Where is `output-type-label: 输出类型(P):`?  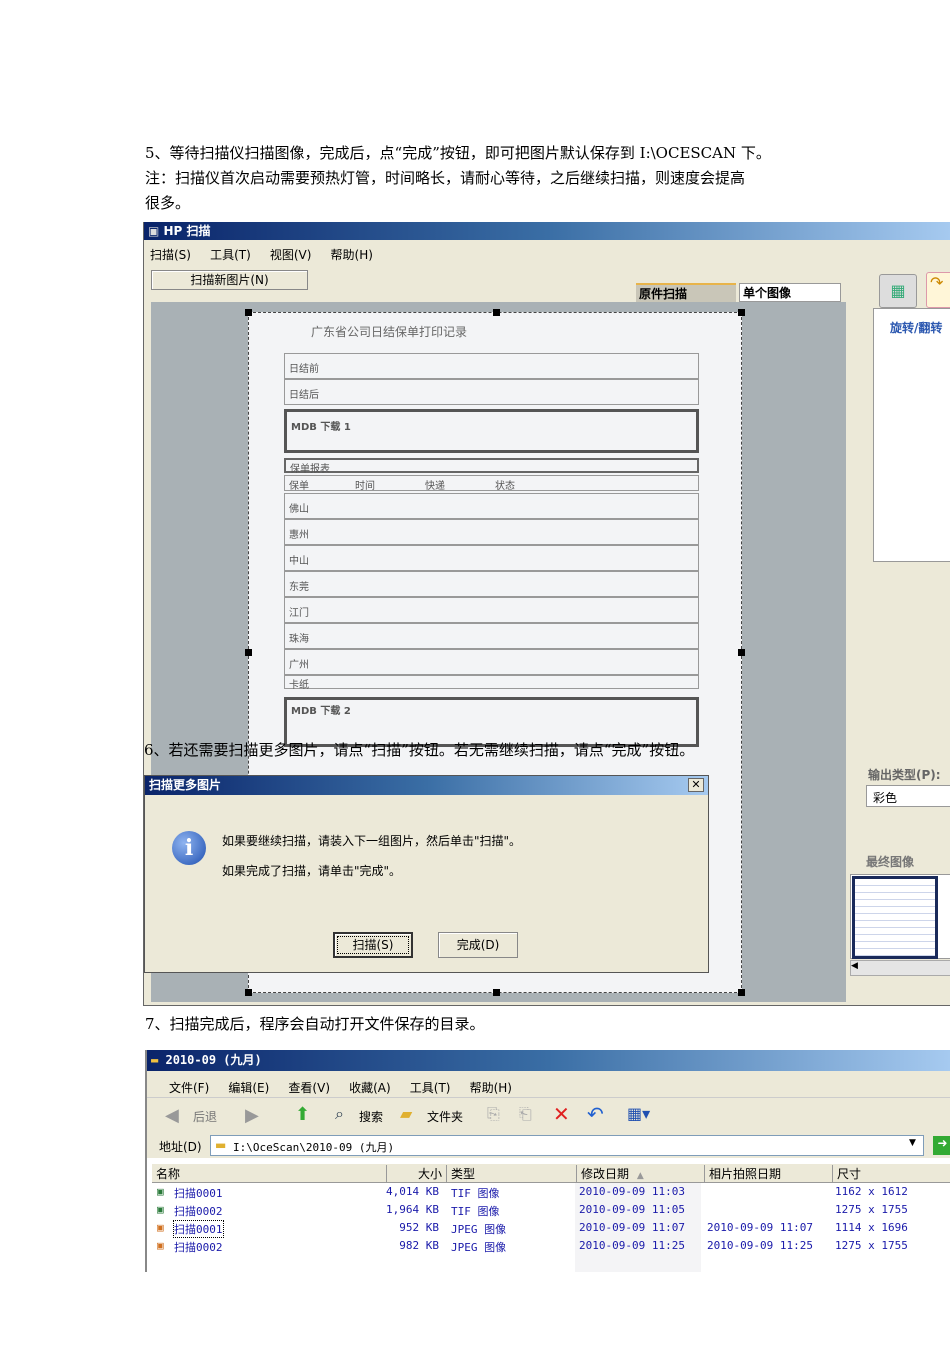
output-type-label: 输出类型(P): is located at coordinates (904, 775).